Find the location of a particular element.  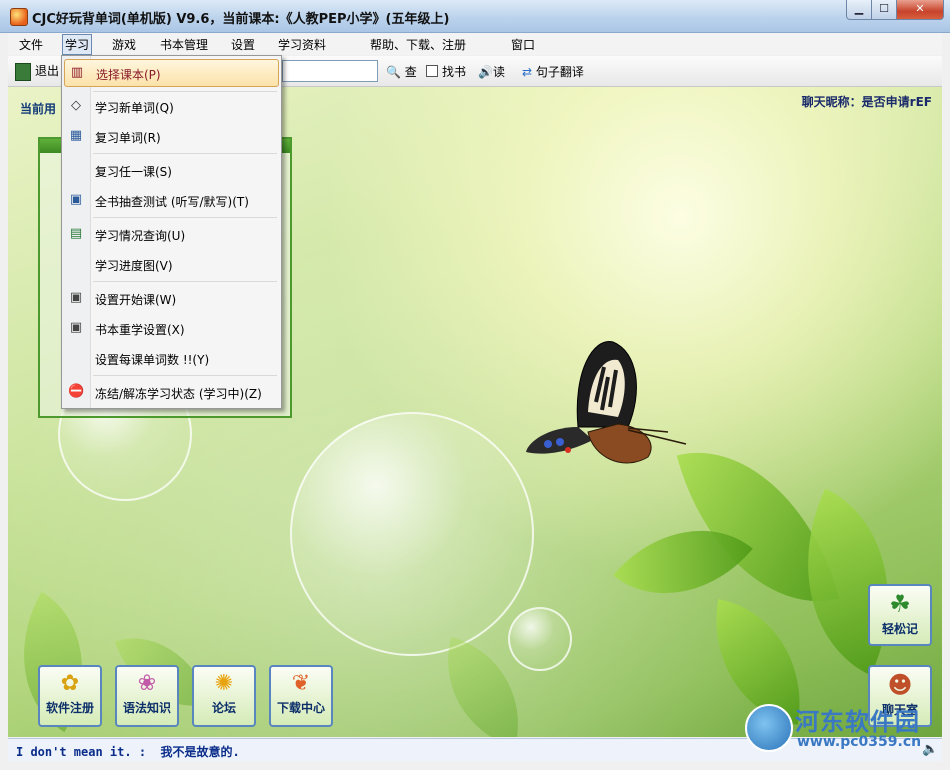

flower-icon: ✿ is located at coordinates (70, 683).